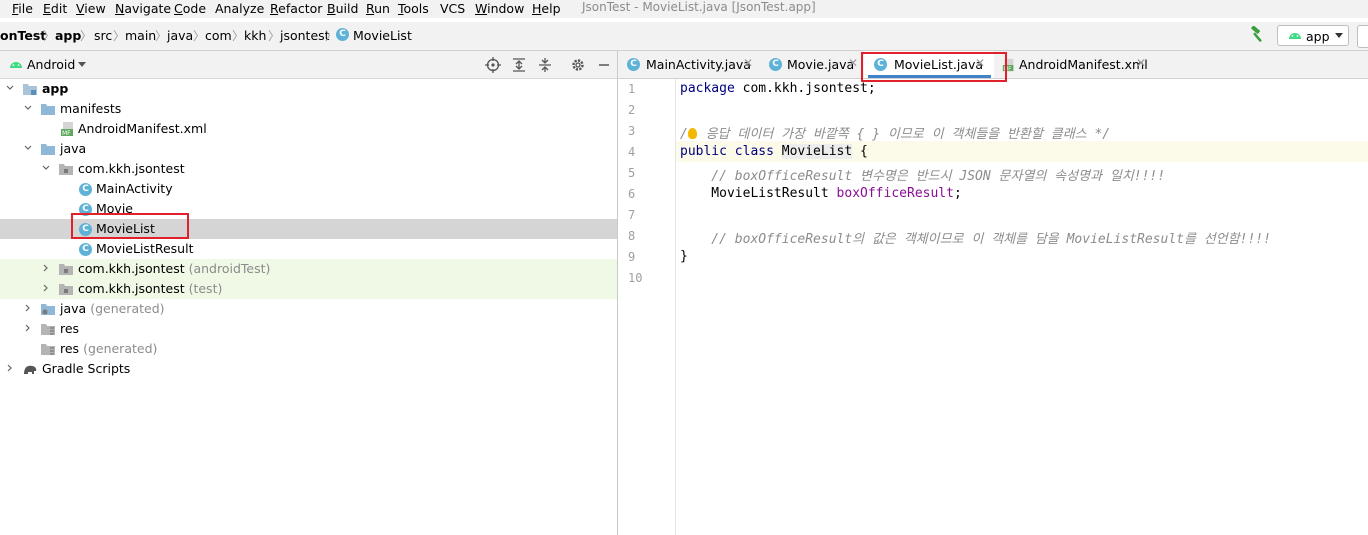  What do you see at coordinates (578, 65) in the screenshot?
I see `gear-icon` at bounding box center [578, 65].